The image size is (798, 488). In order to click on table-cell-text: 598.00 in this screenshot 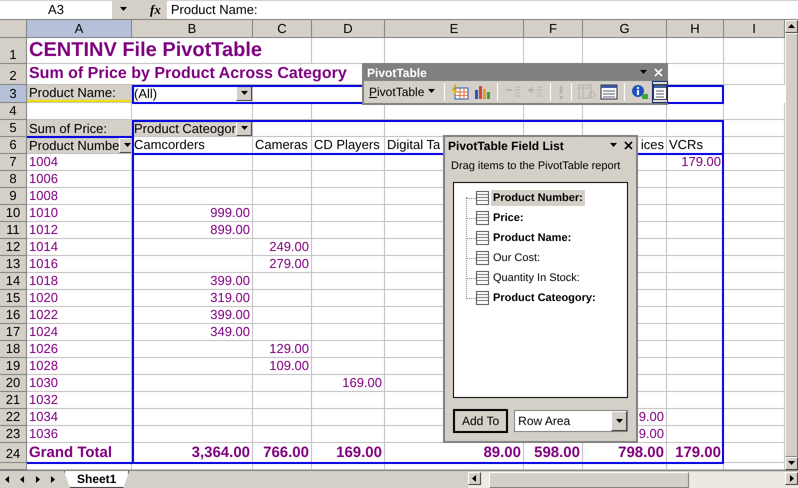, I will do `click(557, 453)`.